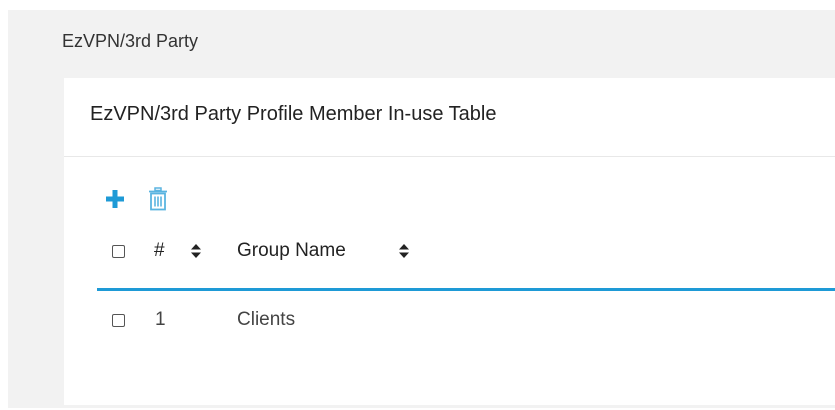 This screenshot has height=410, width=835. What do you see at coordinates (160, 319) in the screenshot?
I see `row-index: 1` at bounding box center [160, 319].